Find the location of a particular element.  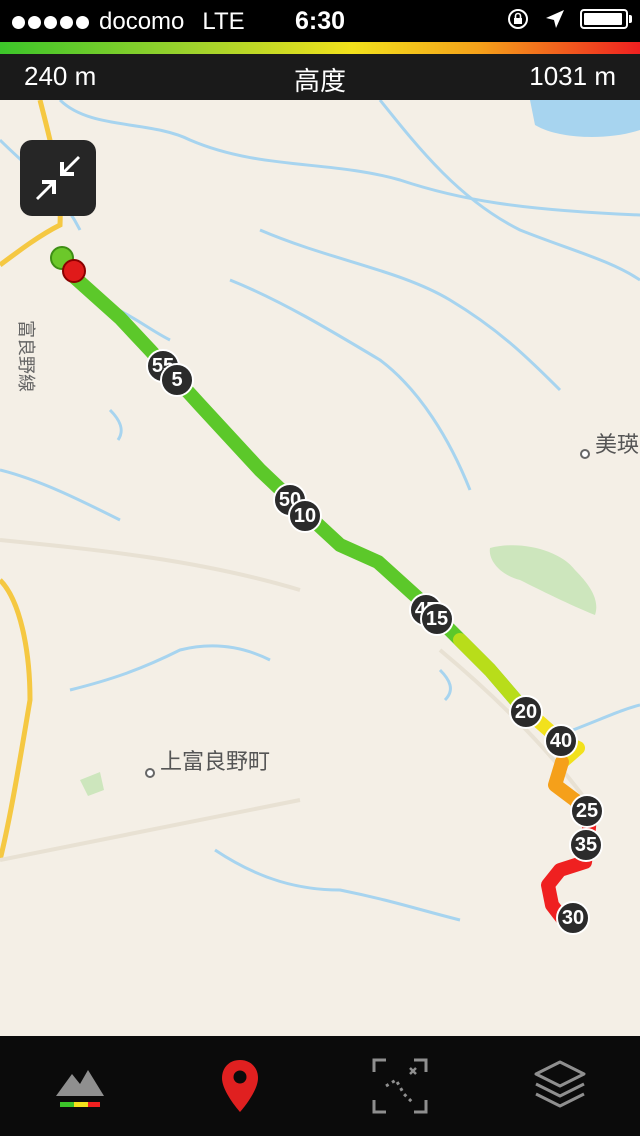

km-marker: 40 is located at coordinates (561, 741).